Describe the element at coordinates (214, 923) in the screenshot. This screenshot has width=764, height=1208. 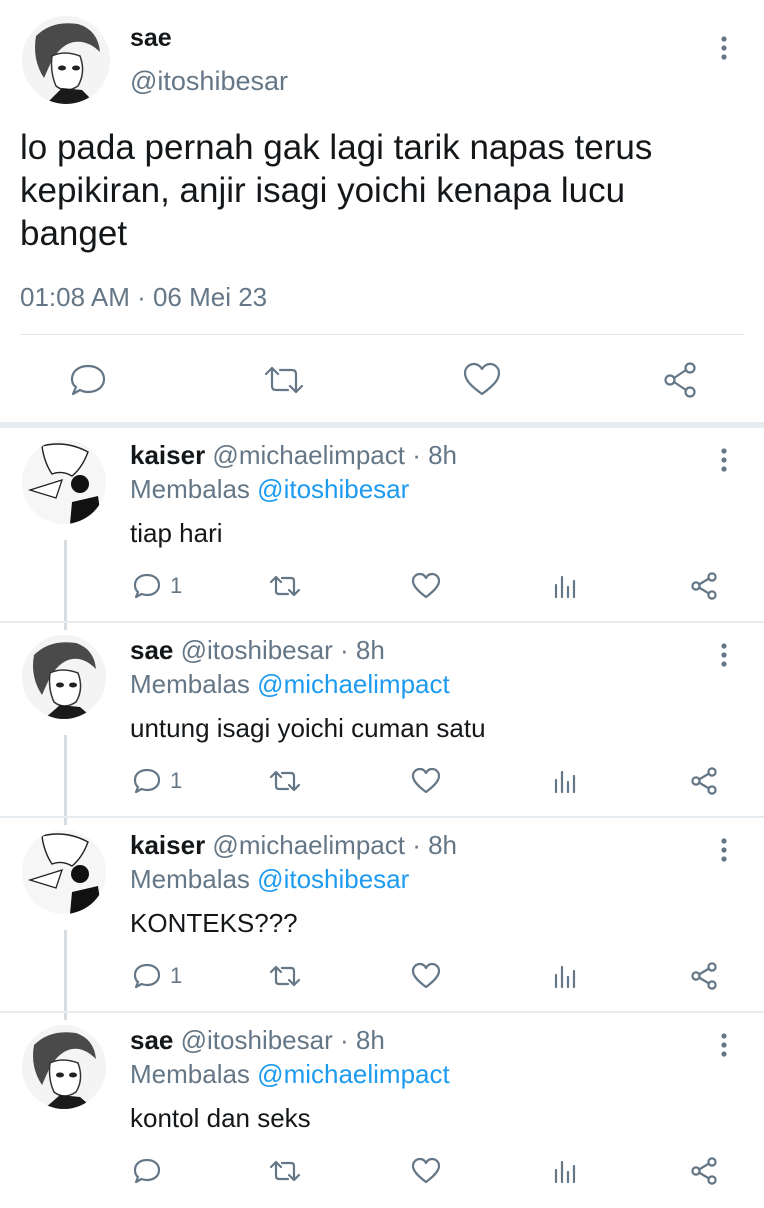
I see `reply-text: KONTEKS???` at that location.